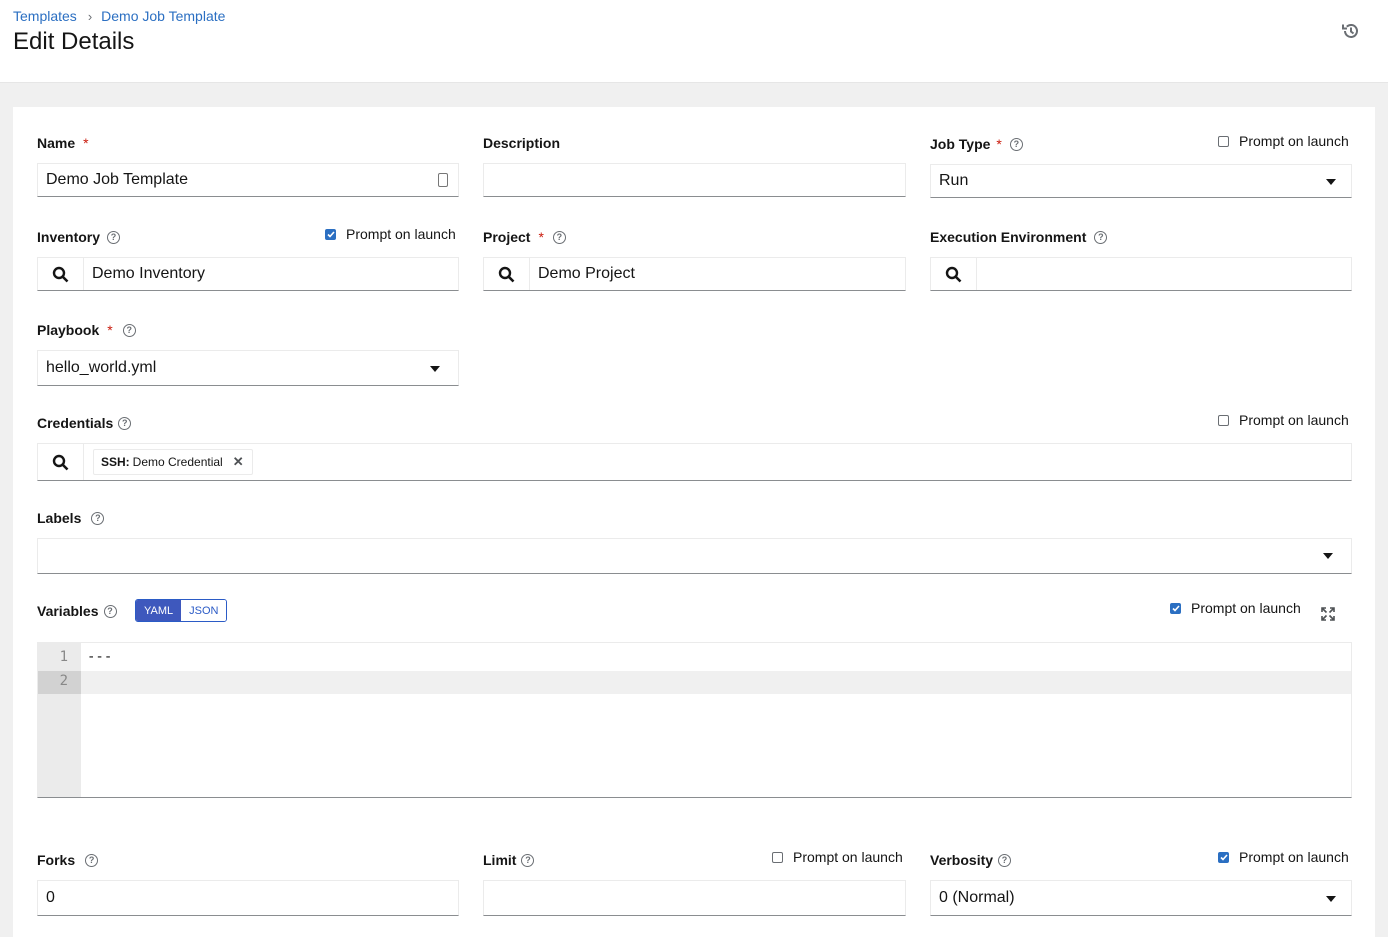  What do you see at coordinates (559, 237) in the screenshot?
I see `project-help-icon: ?` at bounding box center [559, 237].